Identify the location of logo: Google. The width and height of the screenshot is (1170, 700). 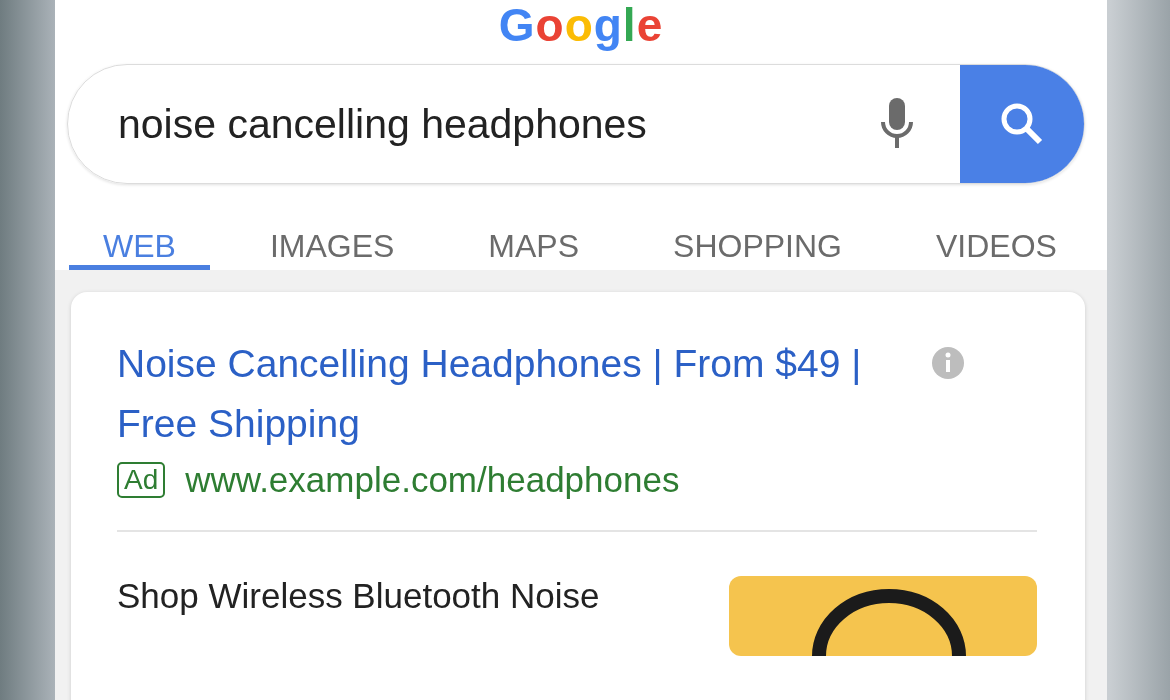
(581, 25).